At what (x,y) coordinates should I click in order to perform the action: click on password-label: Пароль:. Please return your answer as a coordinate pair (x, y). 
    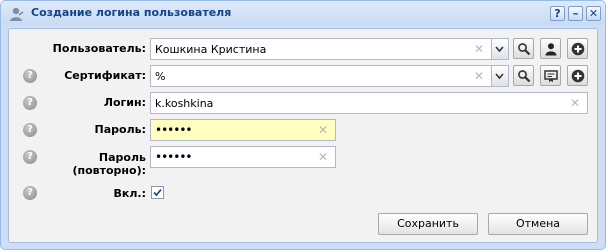
    Looking at the image, I should click on (120, 129).